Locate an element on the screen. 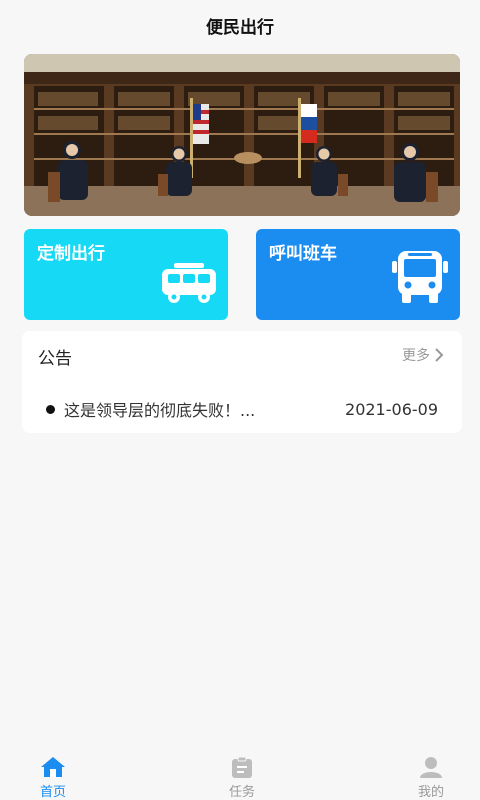 Image resolution: width=480 pixels, height=800 pixels. call-shuttle-button: 呼叫班车 is located at coordinates (358, 274).